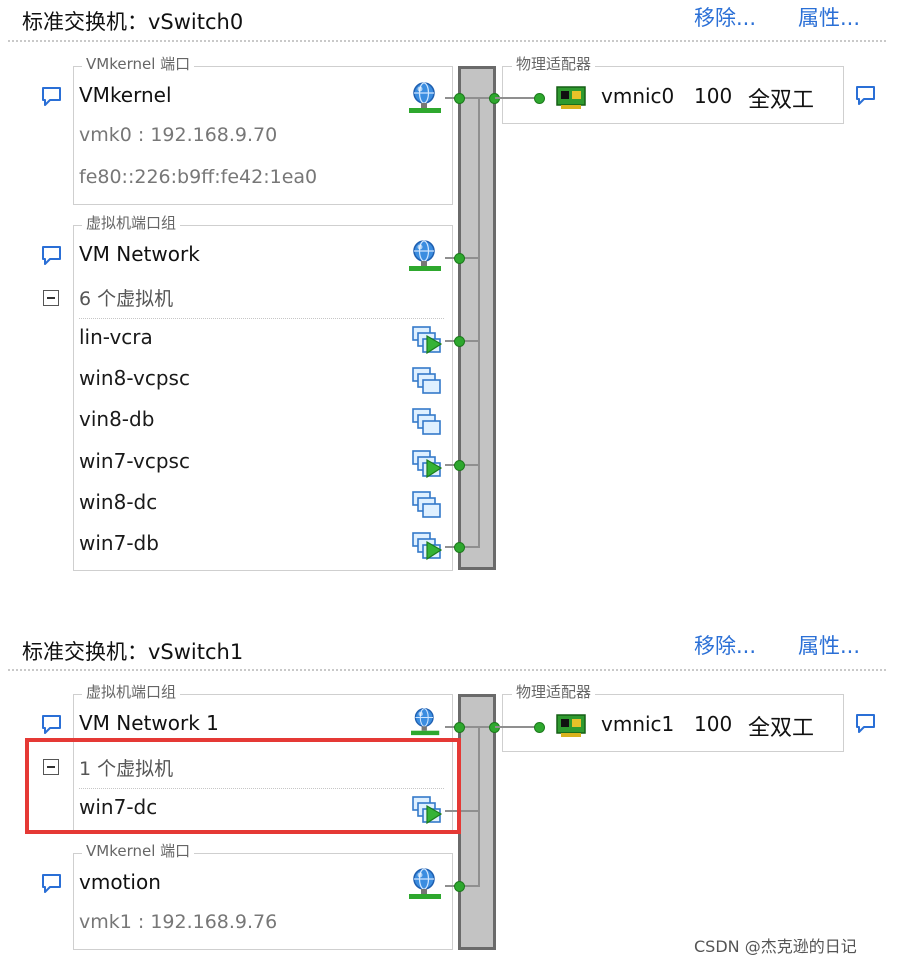 This screenshot has height=962, width=900. Describe the element at coordinates (116, 419) in the screenshot. I see `vm-list-item: vin8-db` at that location.